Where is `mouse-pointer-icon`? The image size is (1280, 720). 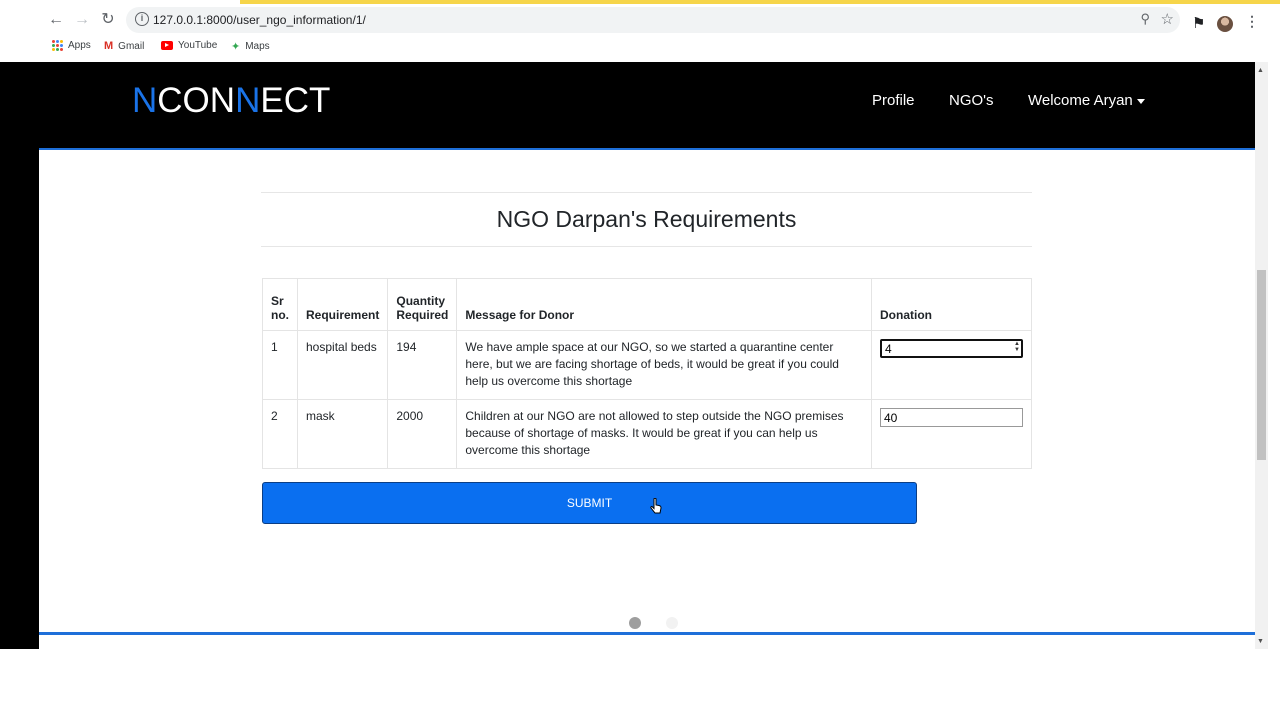 mouse-pointer-icon is located at coordinates (656, 506).